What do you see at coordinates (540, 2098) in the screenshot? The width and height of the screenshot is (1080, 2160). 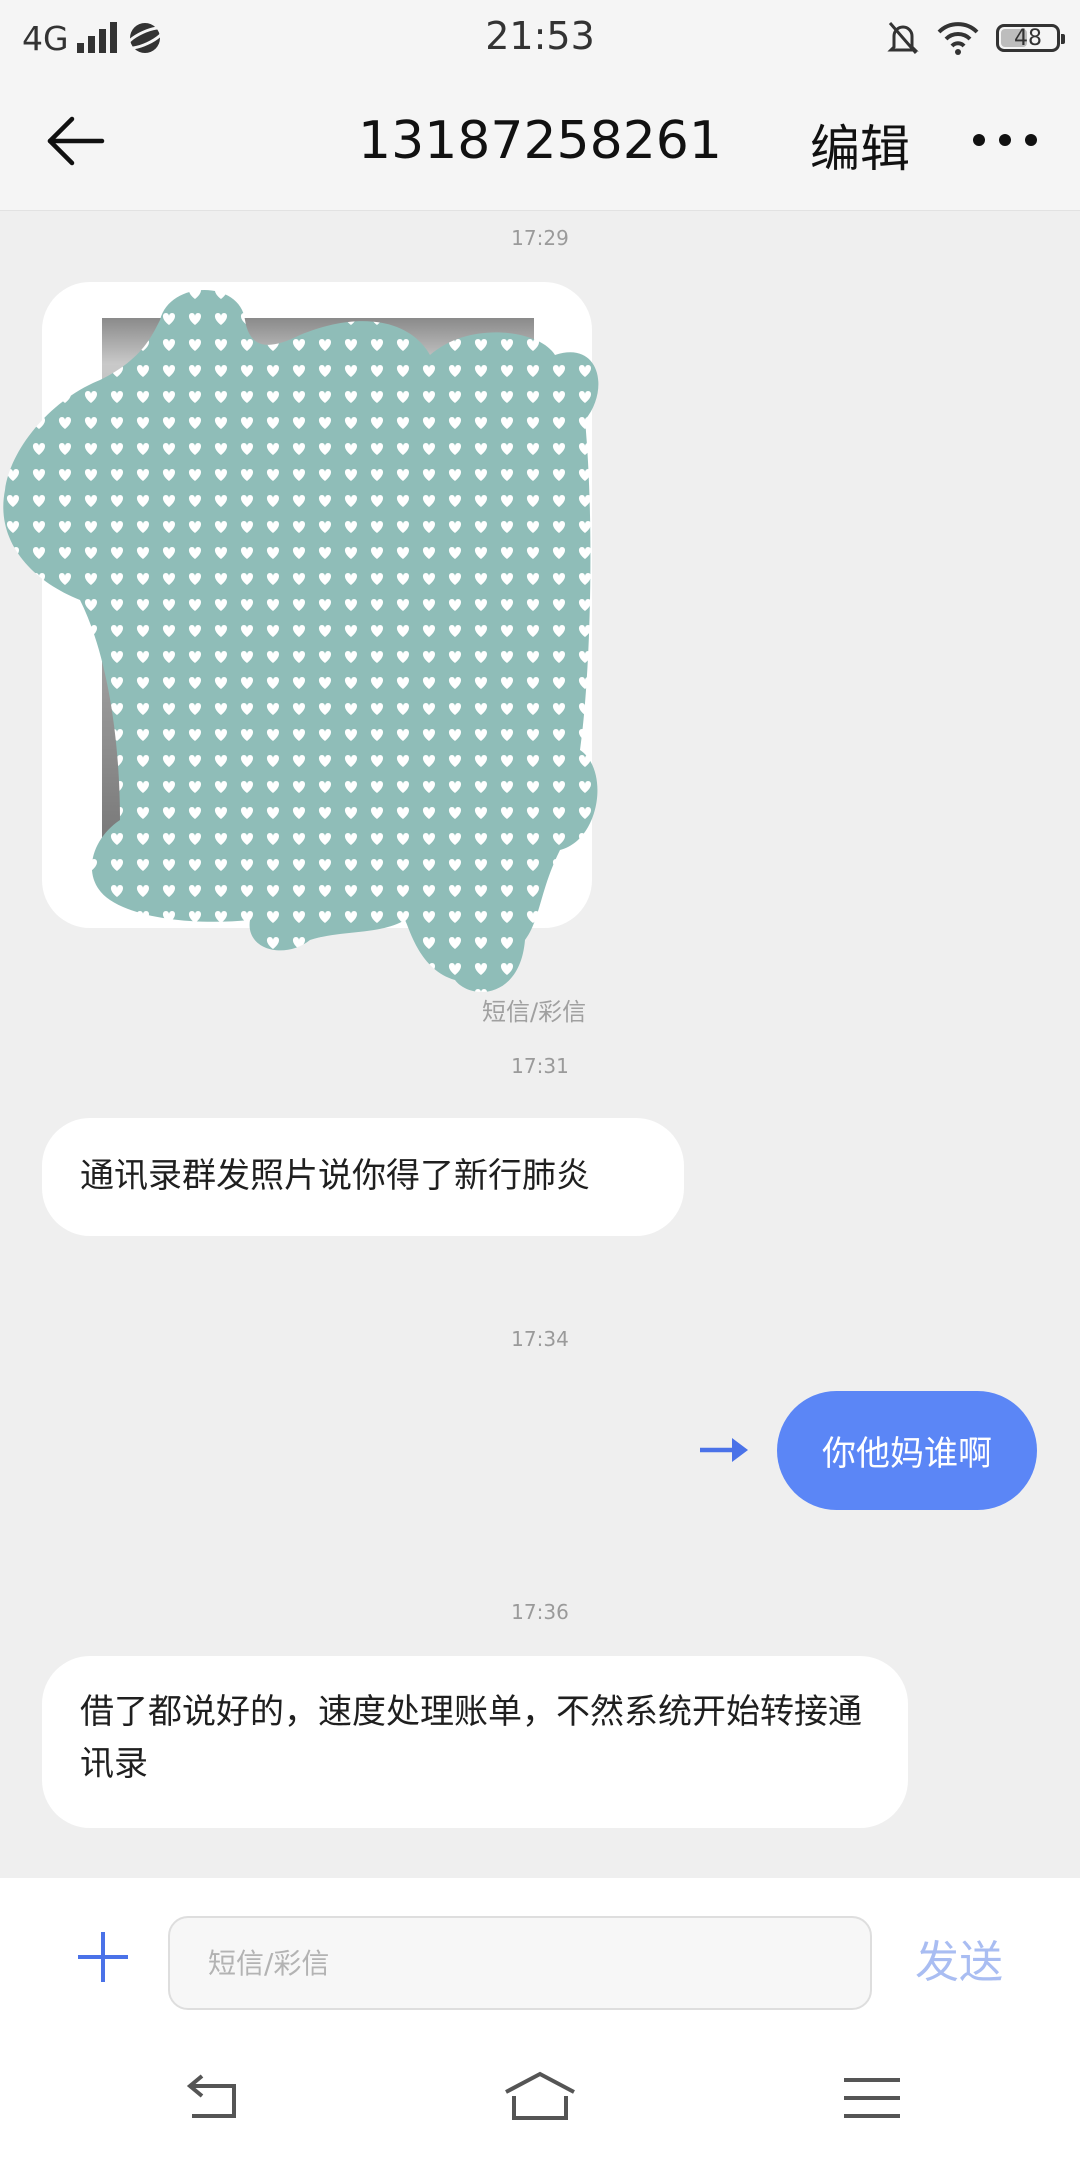 I see `nav-home-icon` at bounding box center [540, 2098].